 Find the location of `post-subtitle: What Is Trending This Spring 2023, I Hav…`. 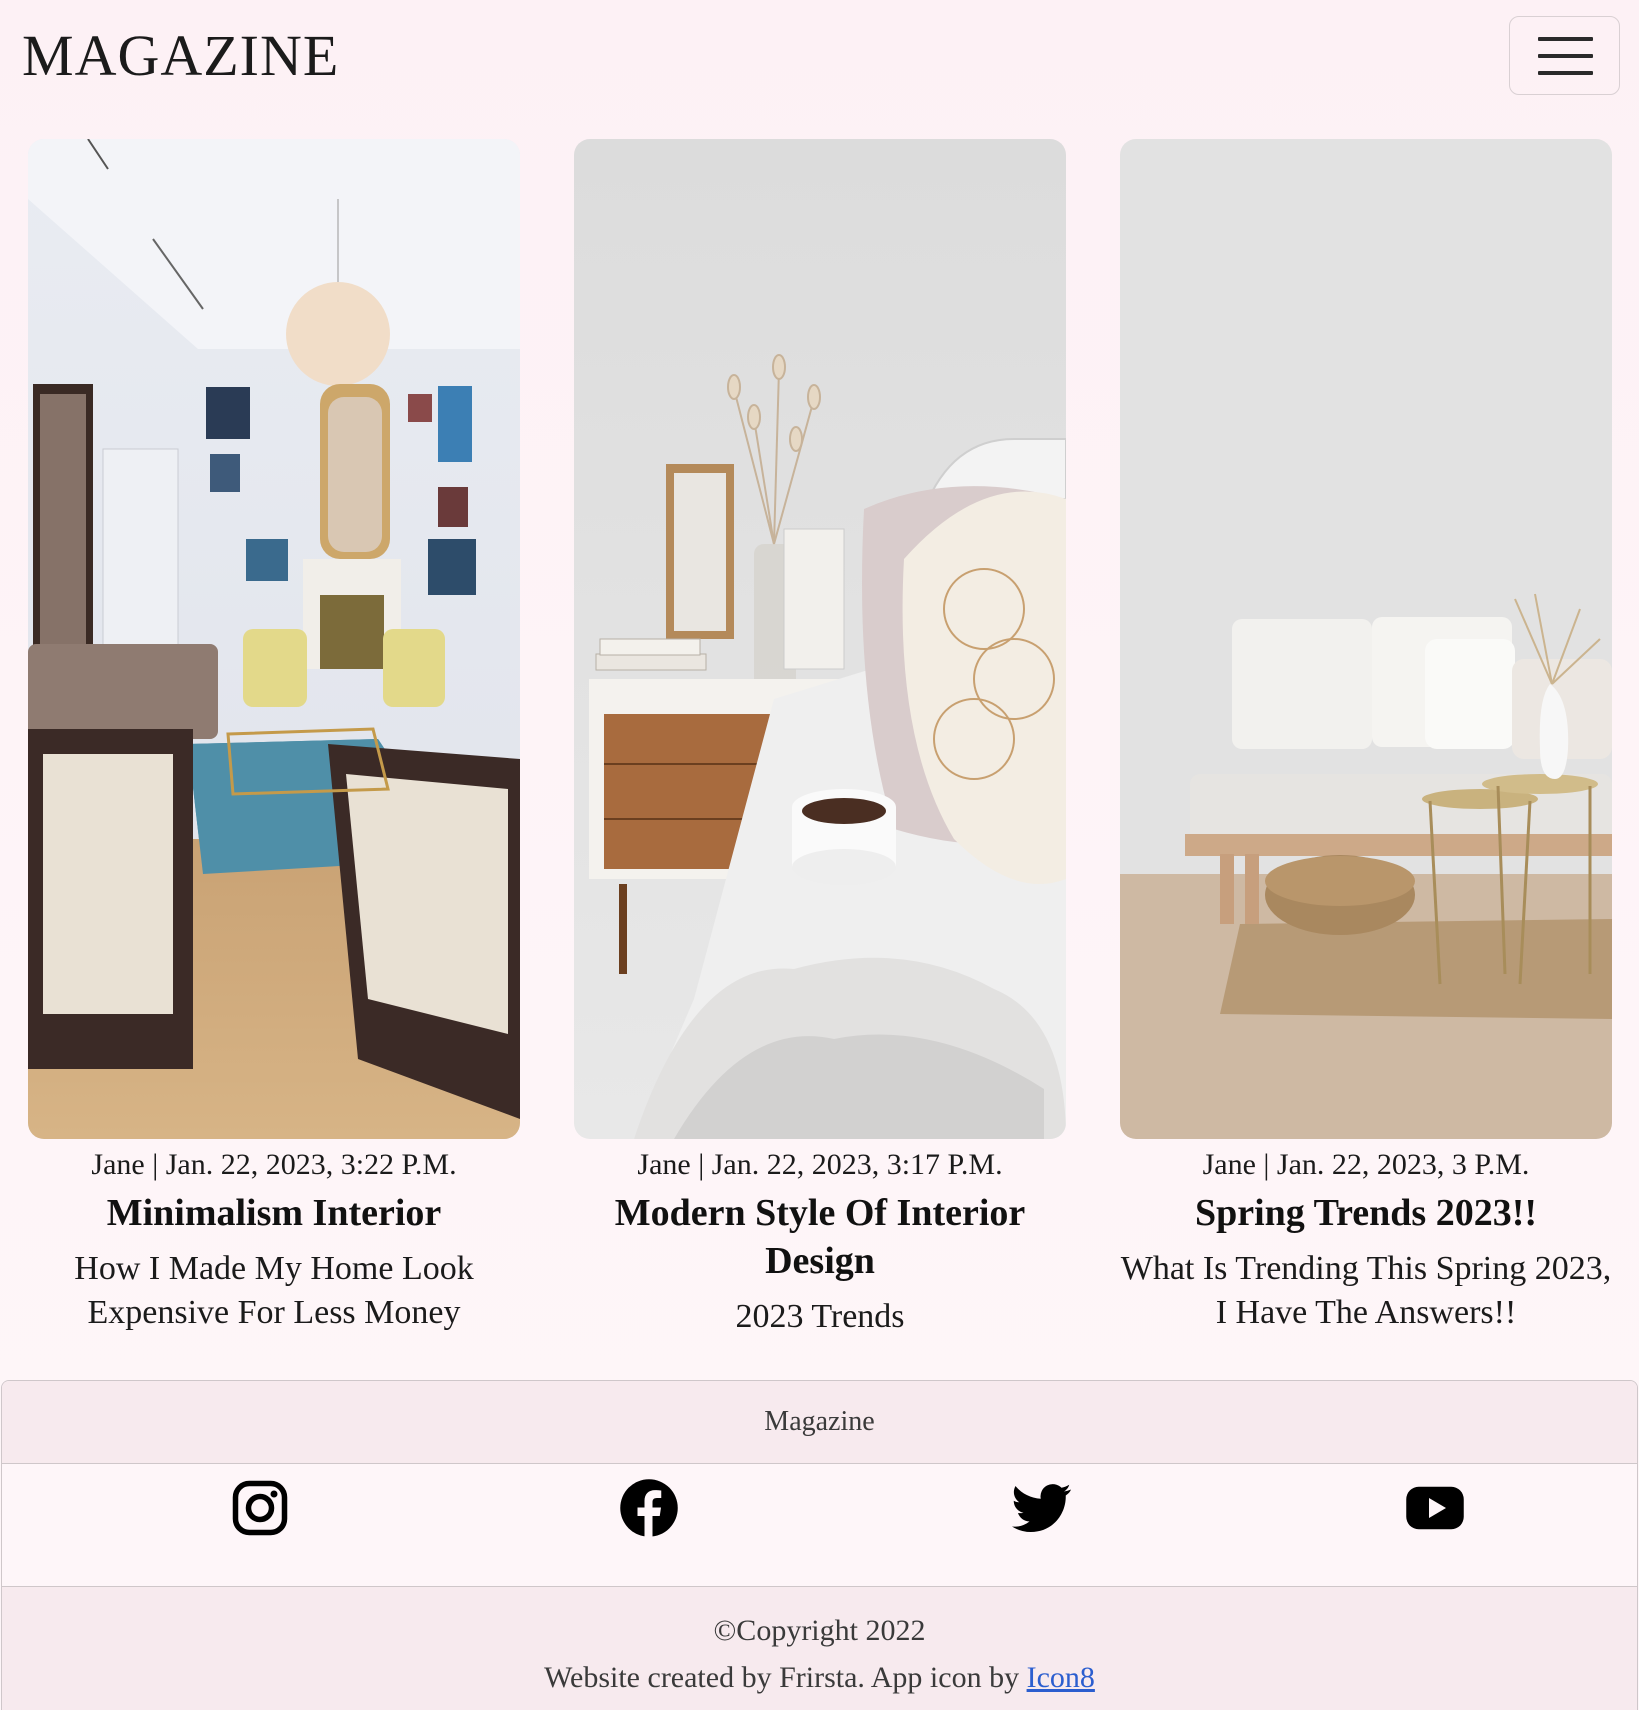

post-subtitle: What Is Trending This Spring 2023, I Hav… is located at coordinates (1366, 1290).